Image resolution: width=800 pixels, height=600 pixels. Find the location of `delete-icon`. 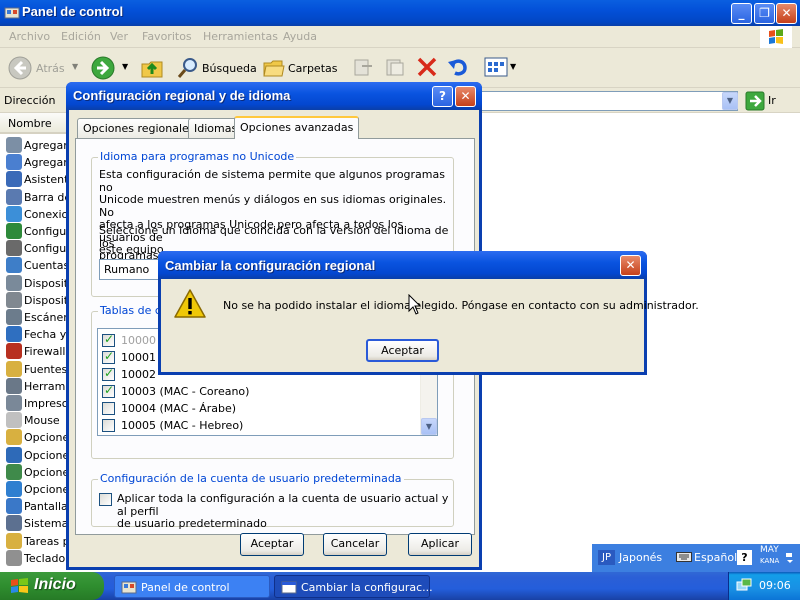

delete-icon is located at coordinates (427, 67).